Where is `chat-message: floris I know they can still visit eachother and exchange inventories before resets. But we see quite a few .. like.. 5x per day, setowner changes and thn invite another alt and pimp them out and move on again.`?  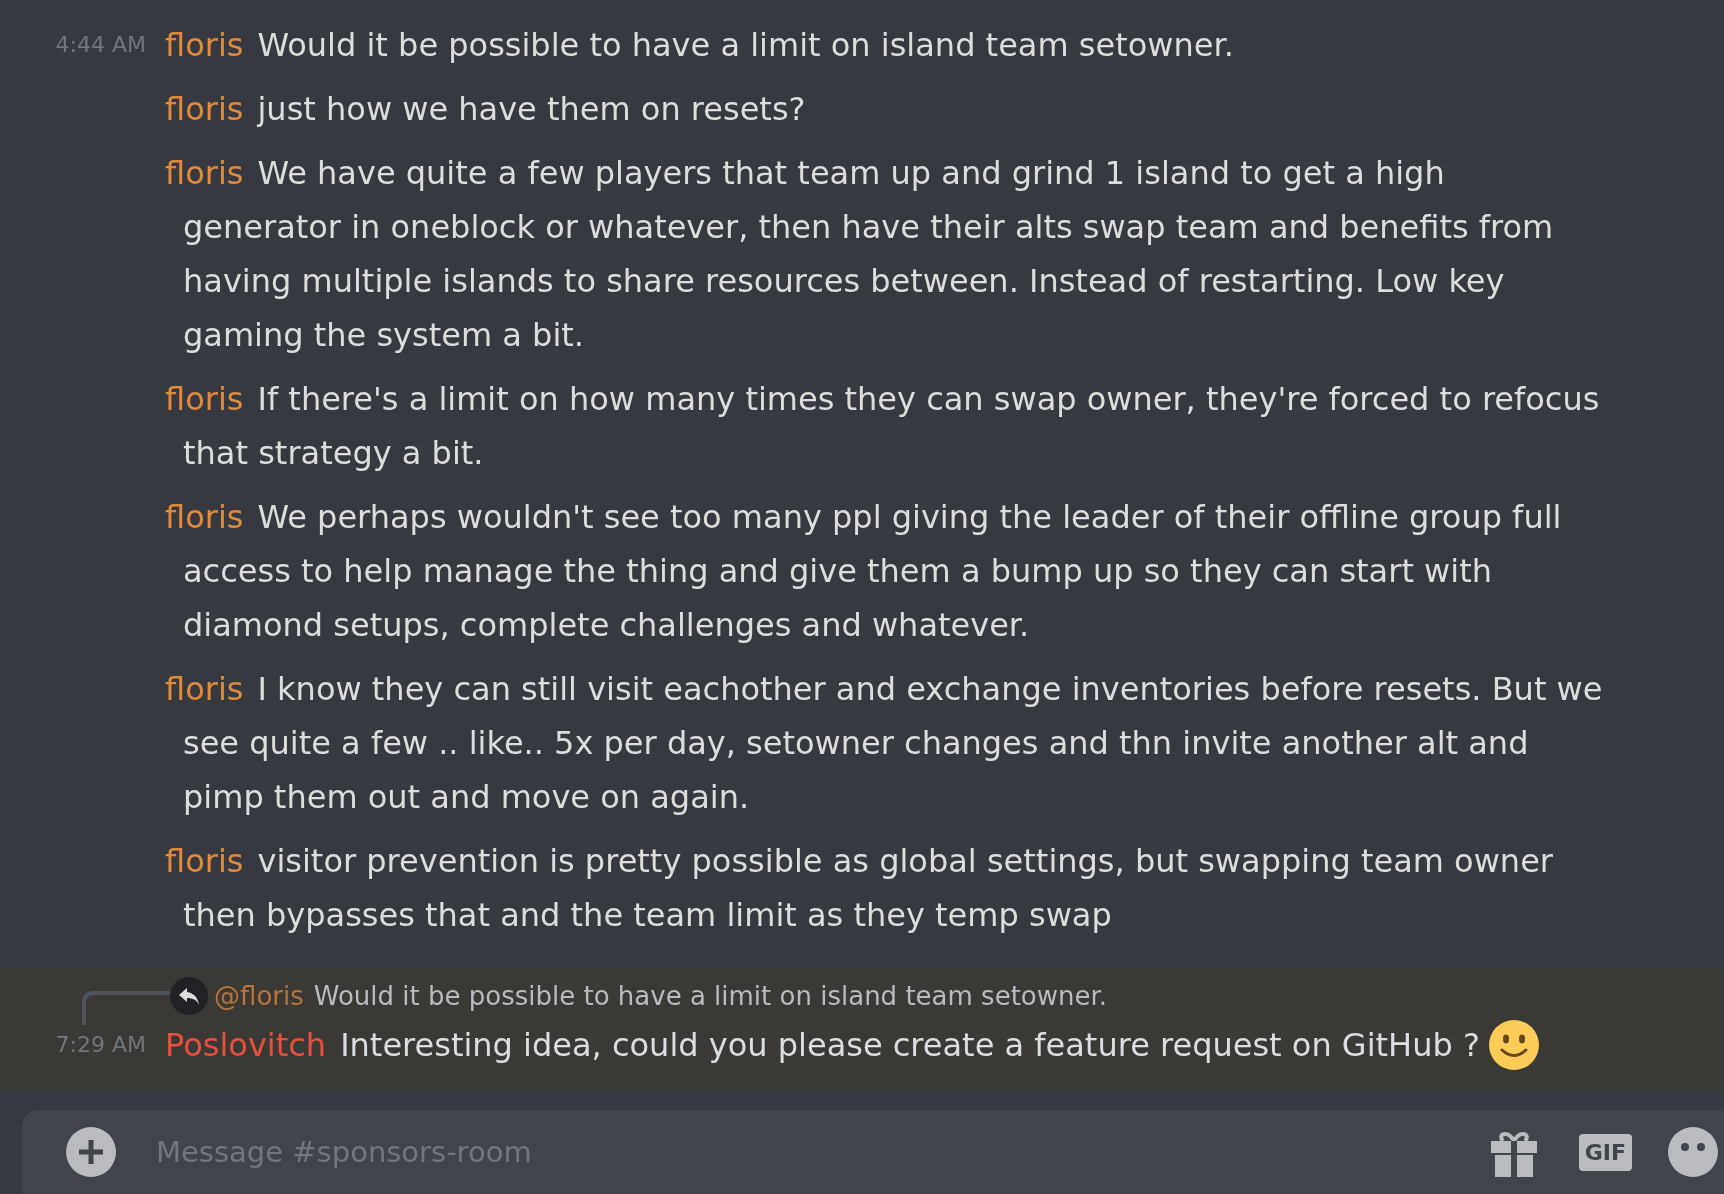
chat-message: floris I know they can still visit eachother and exchange inventories before resets. But we see quite a few .. like.. 5x per day, setowner changes and thn invite another alt and pimp them out and move on again. is located at coordinates (884, 743).